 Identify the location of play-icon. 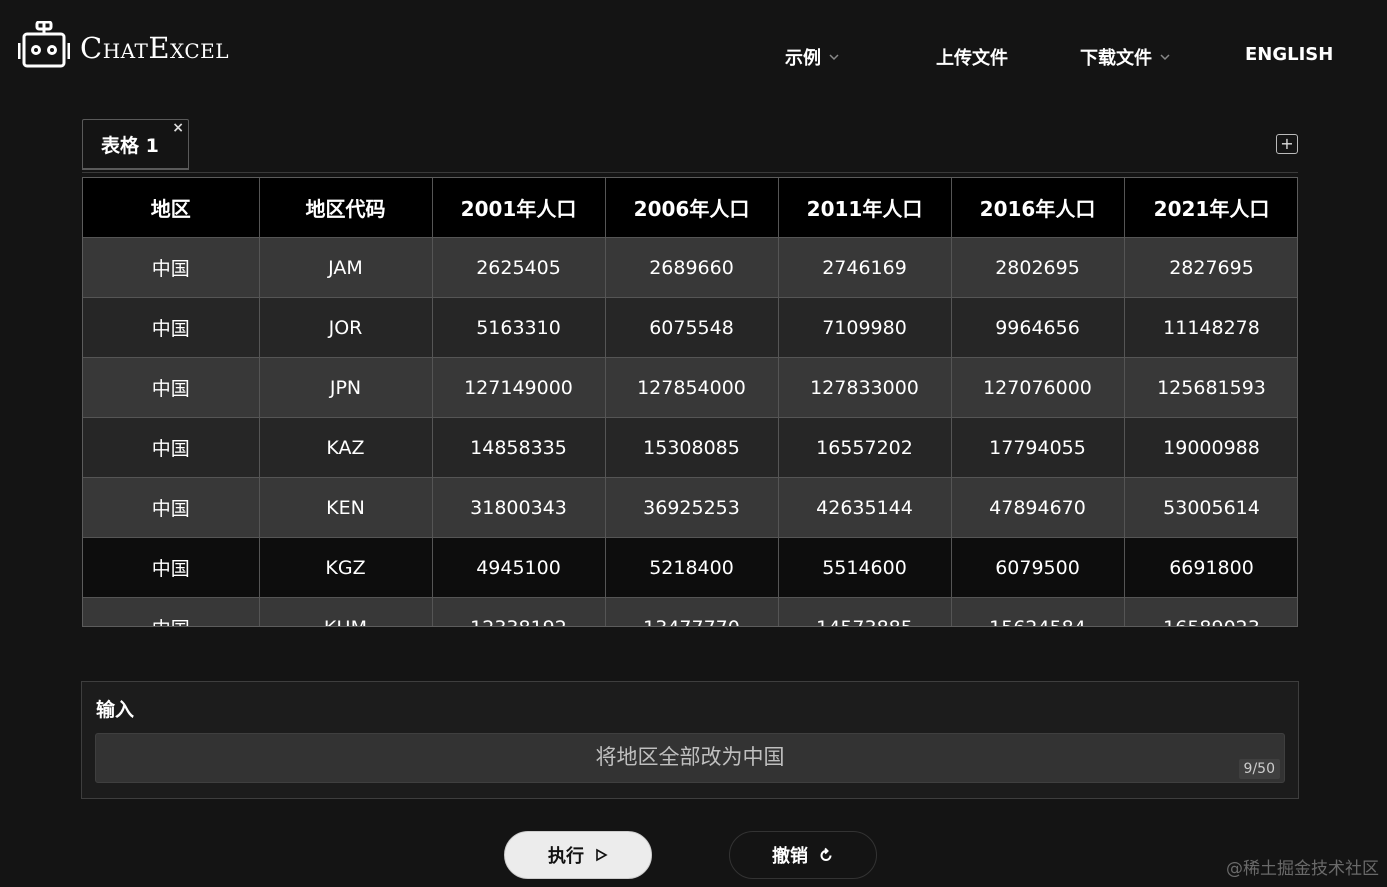
(602, 855).